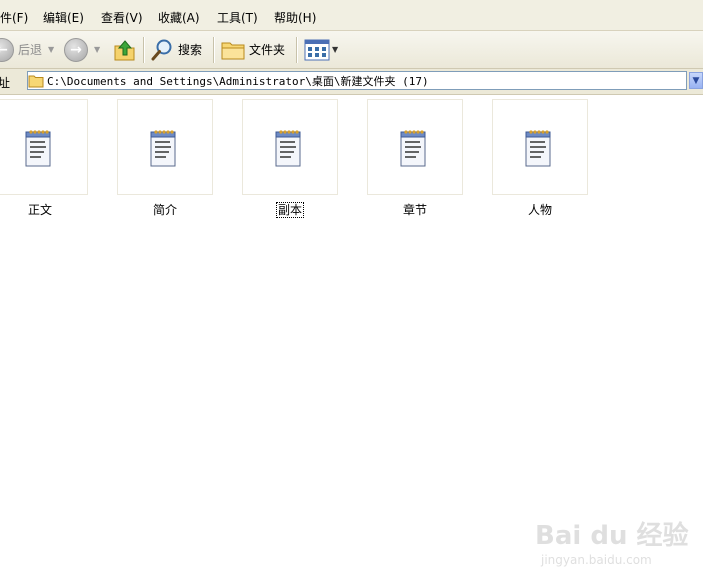 The height and width of the screenshot is (573, 703). I want to click on menu-tools: 工具(T), so click(237, 17).